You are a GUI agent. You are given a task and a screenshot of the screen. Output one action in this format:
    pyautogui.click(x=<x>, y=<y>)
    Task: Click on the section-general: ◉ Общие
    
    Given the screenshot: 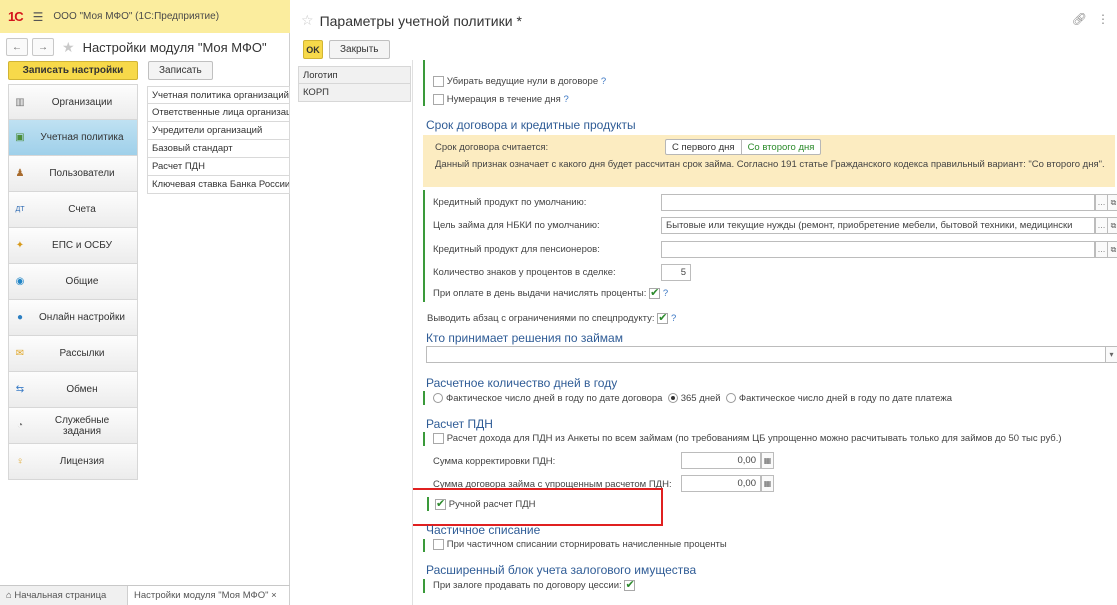 What is the action you would take?
    pyautogui.click(x=73, y=282)
    